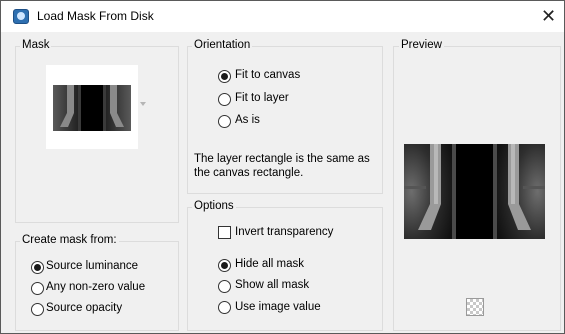 The width and height of the screenshot is (565, 334). Describe the element at coordinates (92, 266) in the screenshot. I see `source-luminance-label: Source luminance` at that location.